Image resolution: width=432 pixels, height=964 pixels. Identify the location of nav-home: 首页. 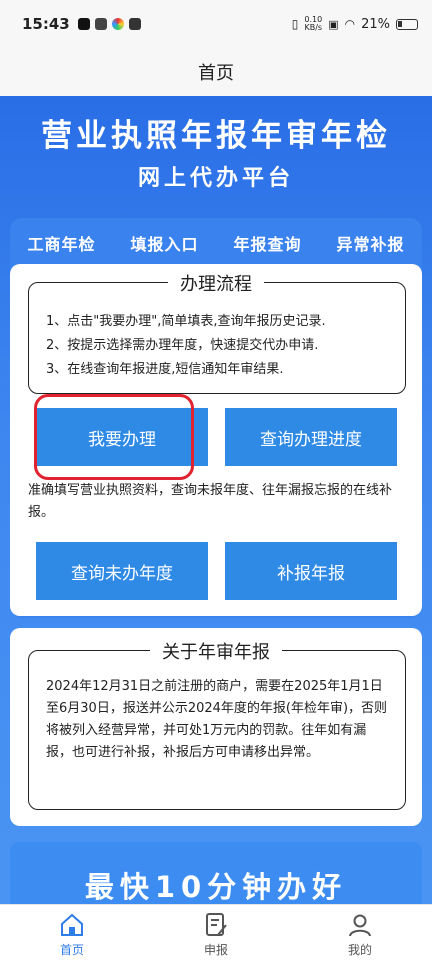
(72, 934).